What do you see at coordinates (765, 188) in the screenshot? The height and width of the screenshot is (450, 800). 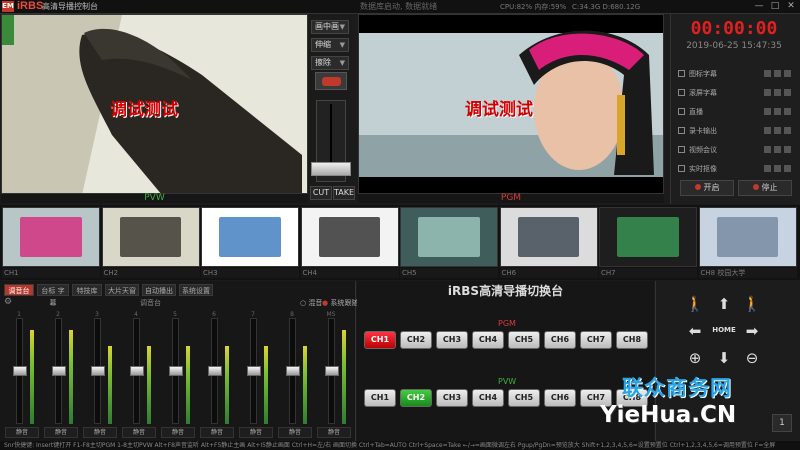 I see `stop-button: 停止` at bounding box center [765, 188].